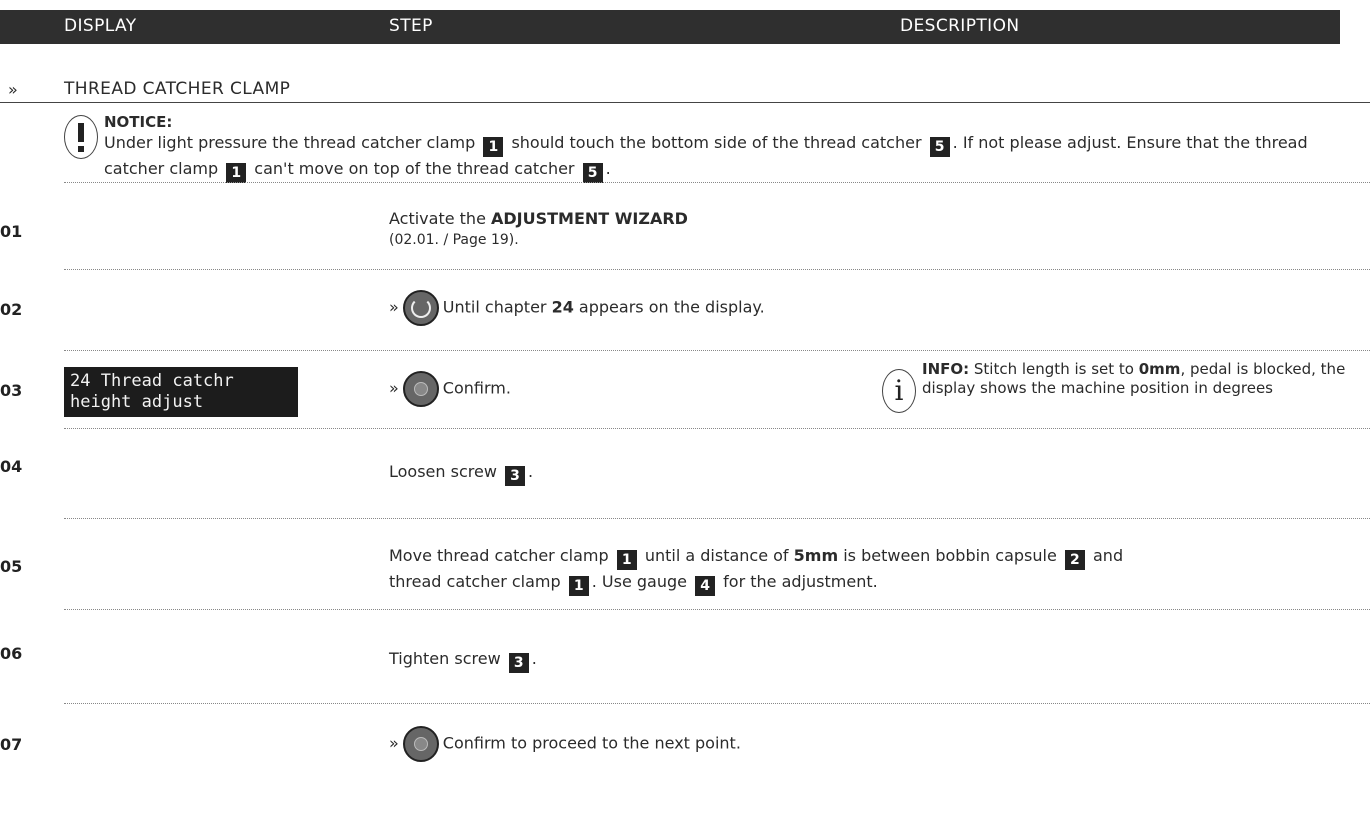 The width and height of the screenshot is (1370, 836). Describe the element at coordinates (800, 581) in the screenshot. I see `step-text-part: for the adjustment.` at that location.